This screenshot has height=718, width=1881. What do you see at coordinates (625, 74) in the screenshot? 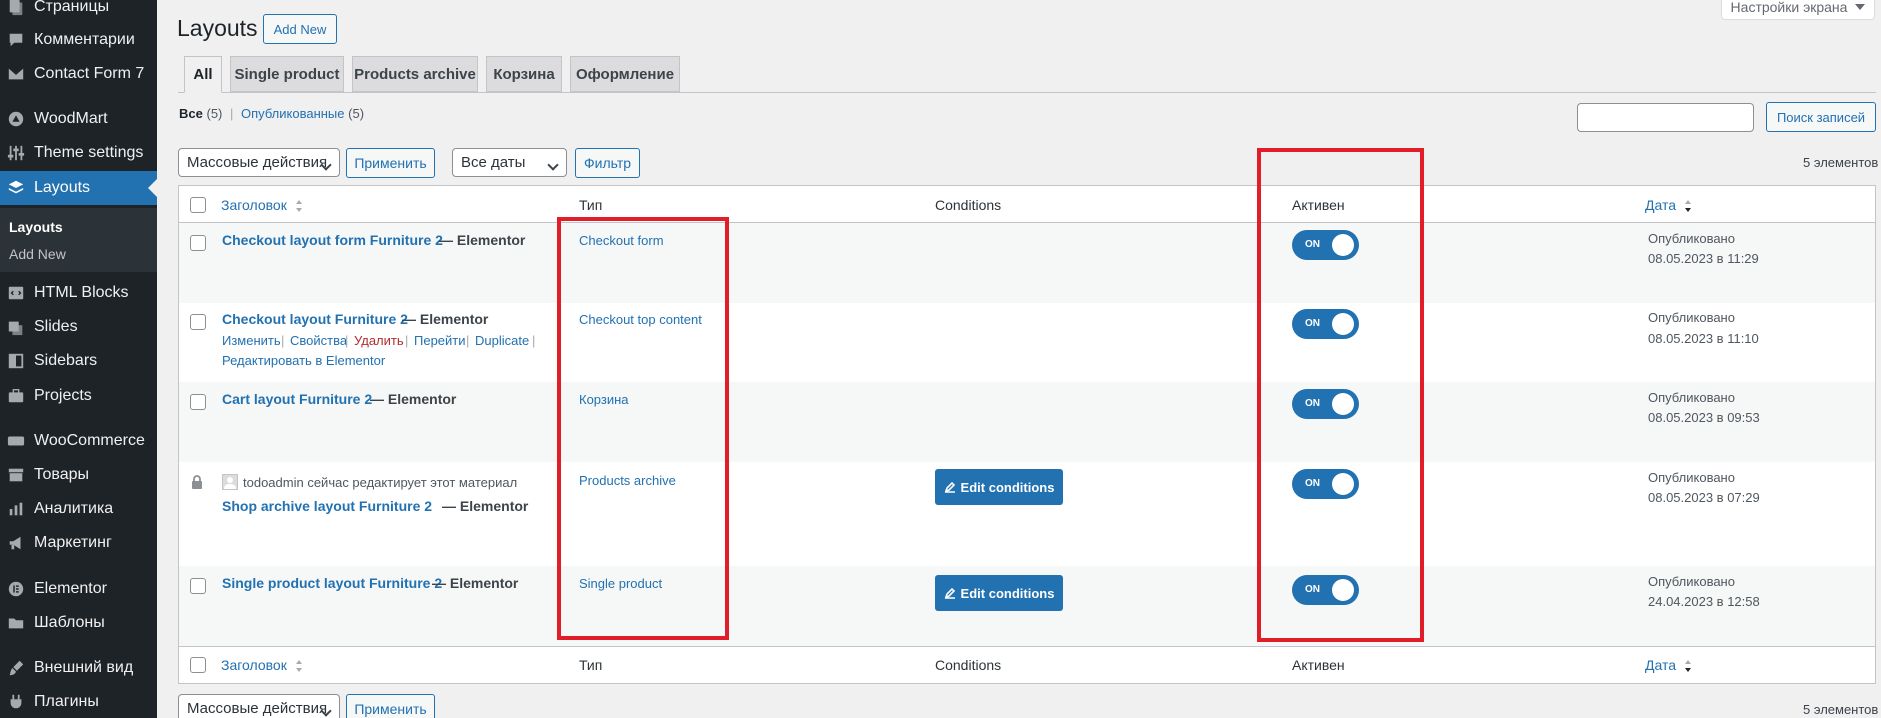
I see `tab-checkout: Оформление` at bounding box center [625, 74].